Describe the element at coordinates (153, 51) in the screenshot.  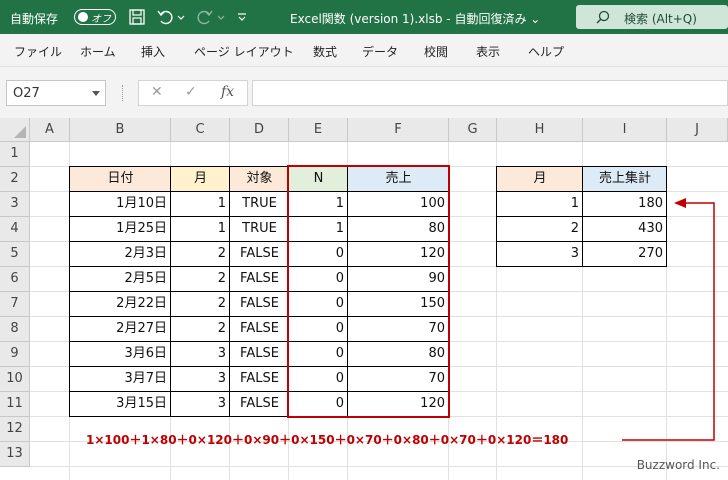
I see `tab-insert: 挿入` at that location.